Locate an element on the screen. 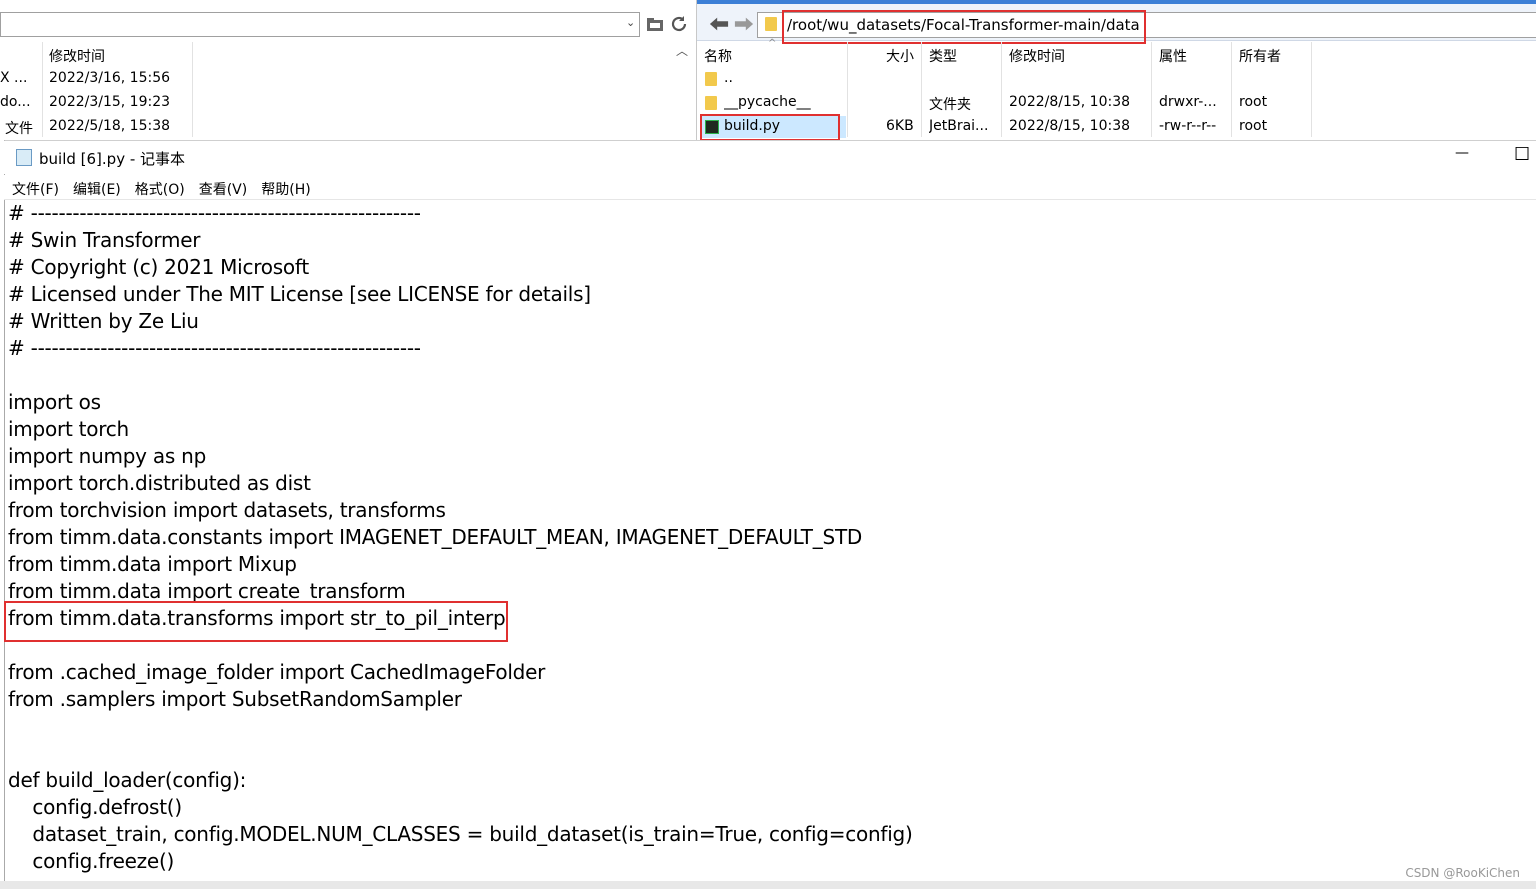  taskbar-strip is located at coordinates (768, 885).